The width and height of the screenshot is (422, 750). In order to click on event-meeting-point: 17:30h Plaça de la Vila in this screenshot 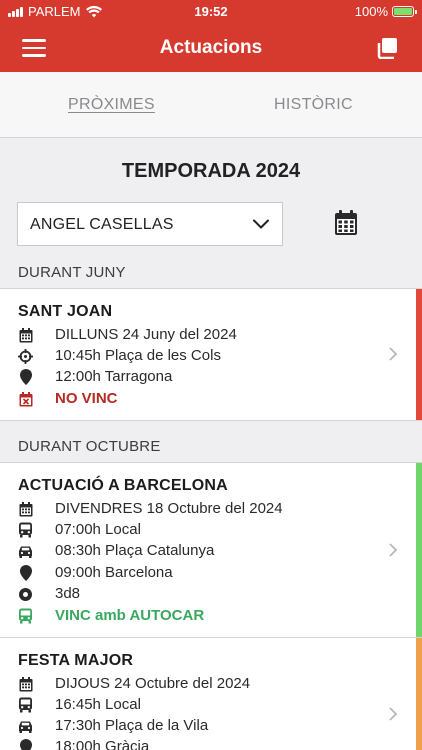, I will do `click(132, 725)`.